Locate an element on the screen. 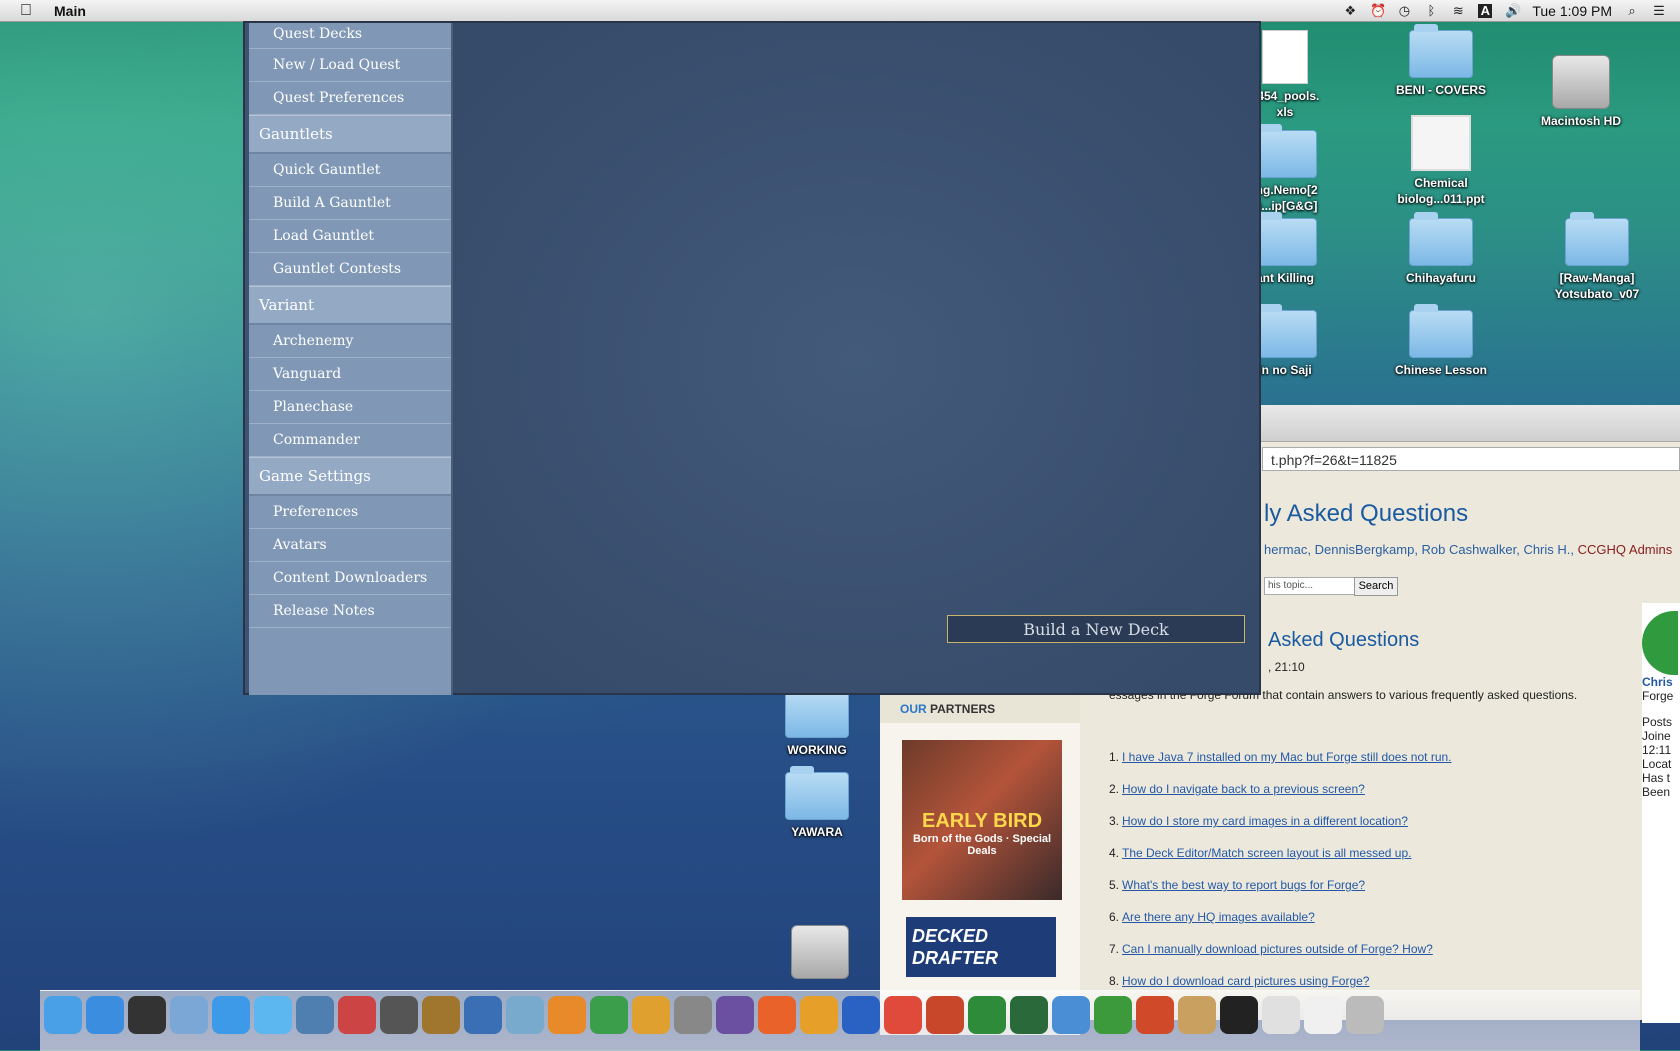  spotlight-icon: ⌕ is located at coordinates (1632, 10).